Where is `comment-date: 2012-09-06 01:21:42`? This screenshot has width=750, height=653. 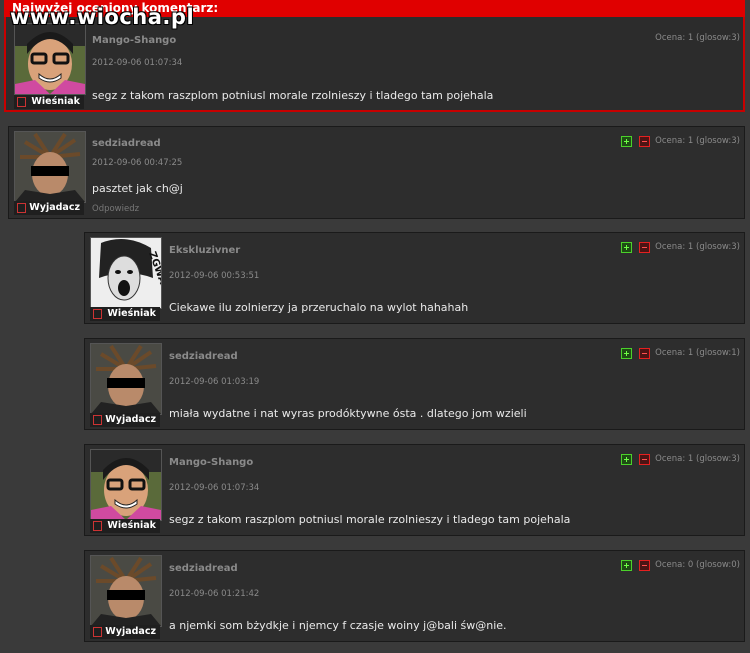 comment-date: 2012-09-06 01:21:42 is located at coordinates (214, 594).